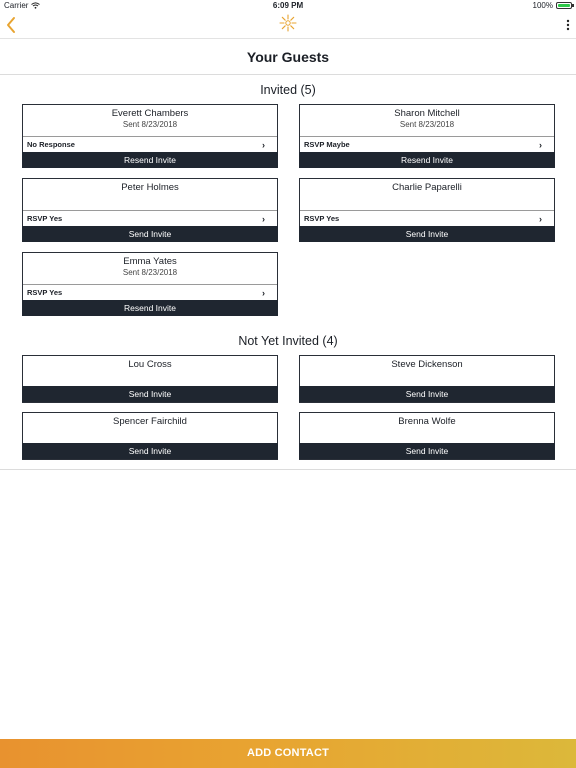  Describe the element at coordinates (150, 364) in the screenshot. I see `guest-name: Lou Cross` at that location.